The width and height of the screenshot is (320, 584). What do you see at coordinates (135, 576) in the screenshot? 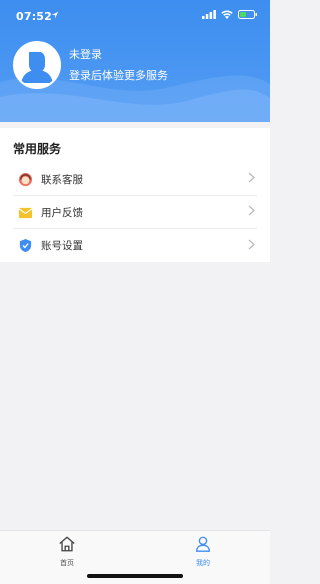
I see `home-indicator` at bounding box center [135, 576].